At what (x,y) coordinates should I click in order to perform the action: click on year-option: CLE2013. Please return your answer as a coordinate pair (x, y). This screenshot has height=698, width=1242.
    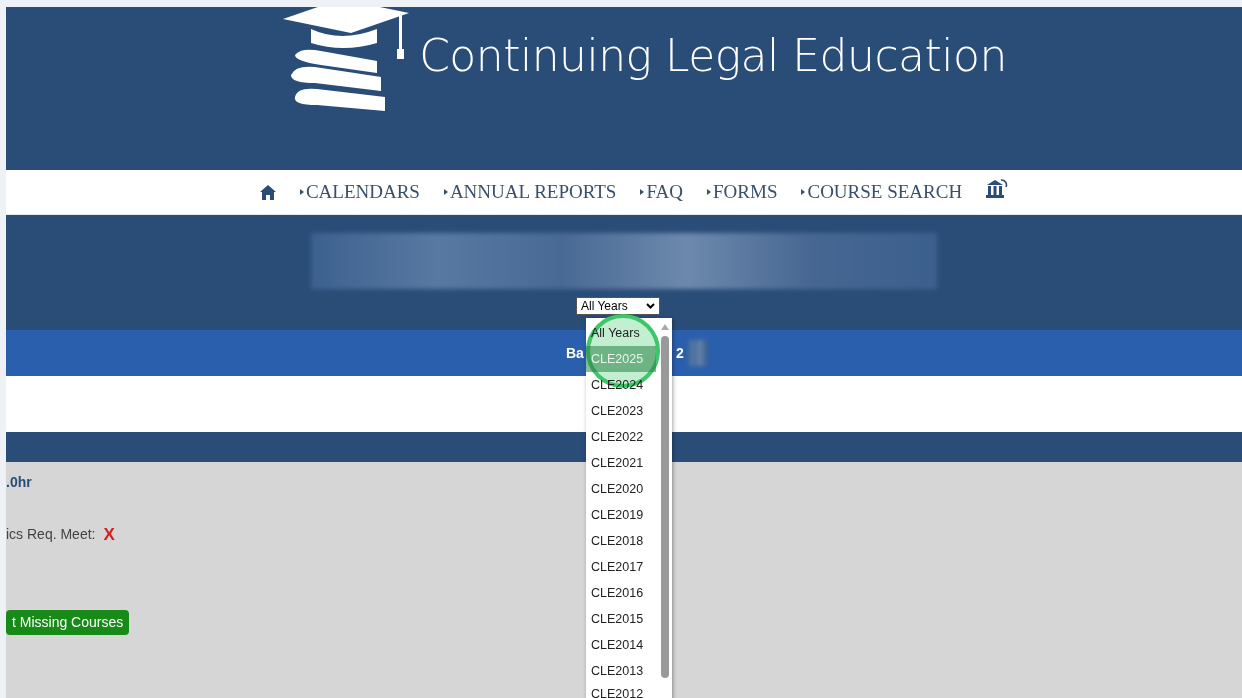
    Looking at the image, I should click on (621, 671).